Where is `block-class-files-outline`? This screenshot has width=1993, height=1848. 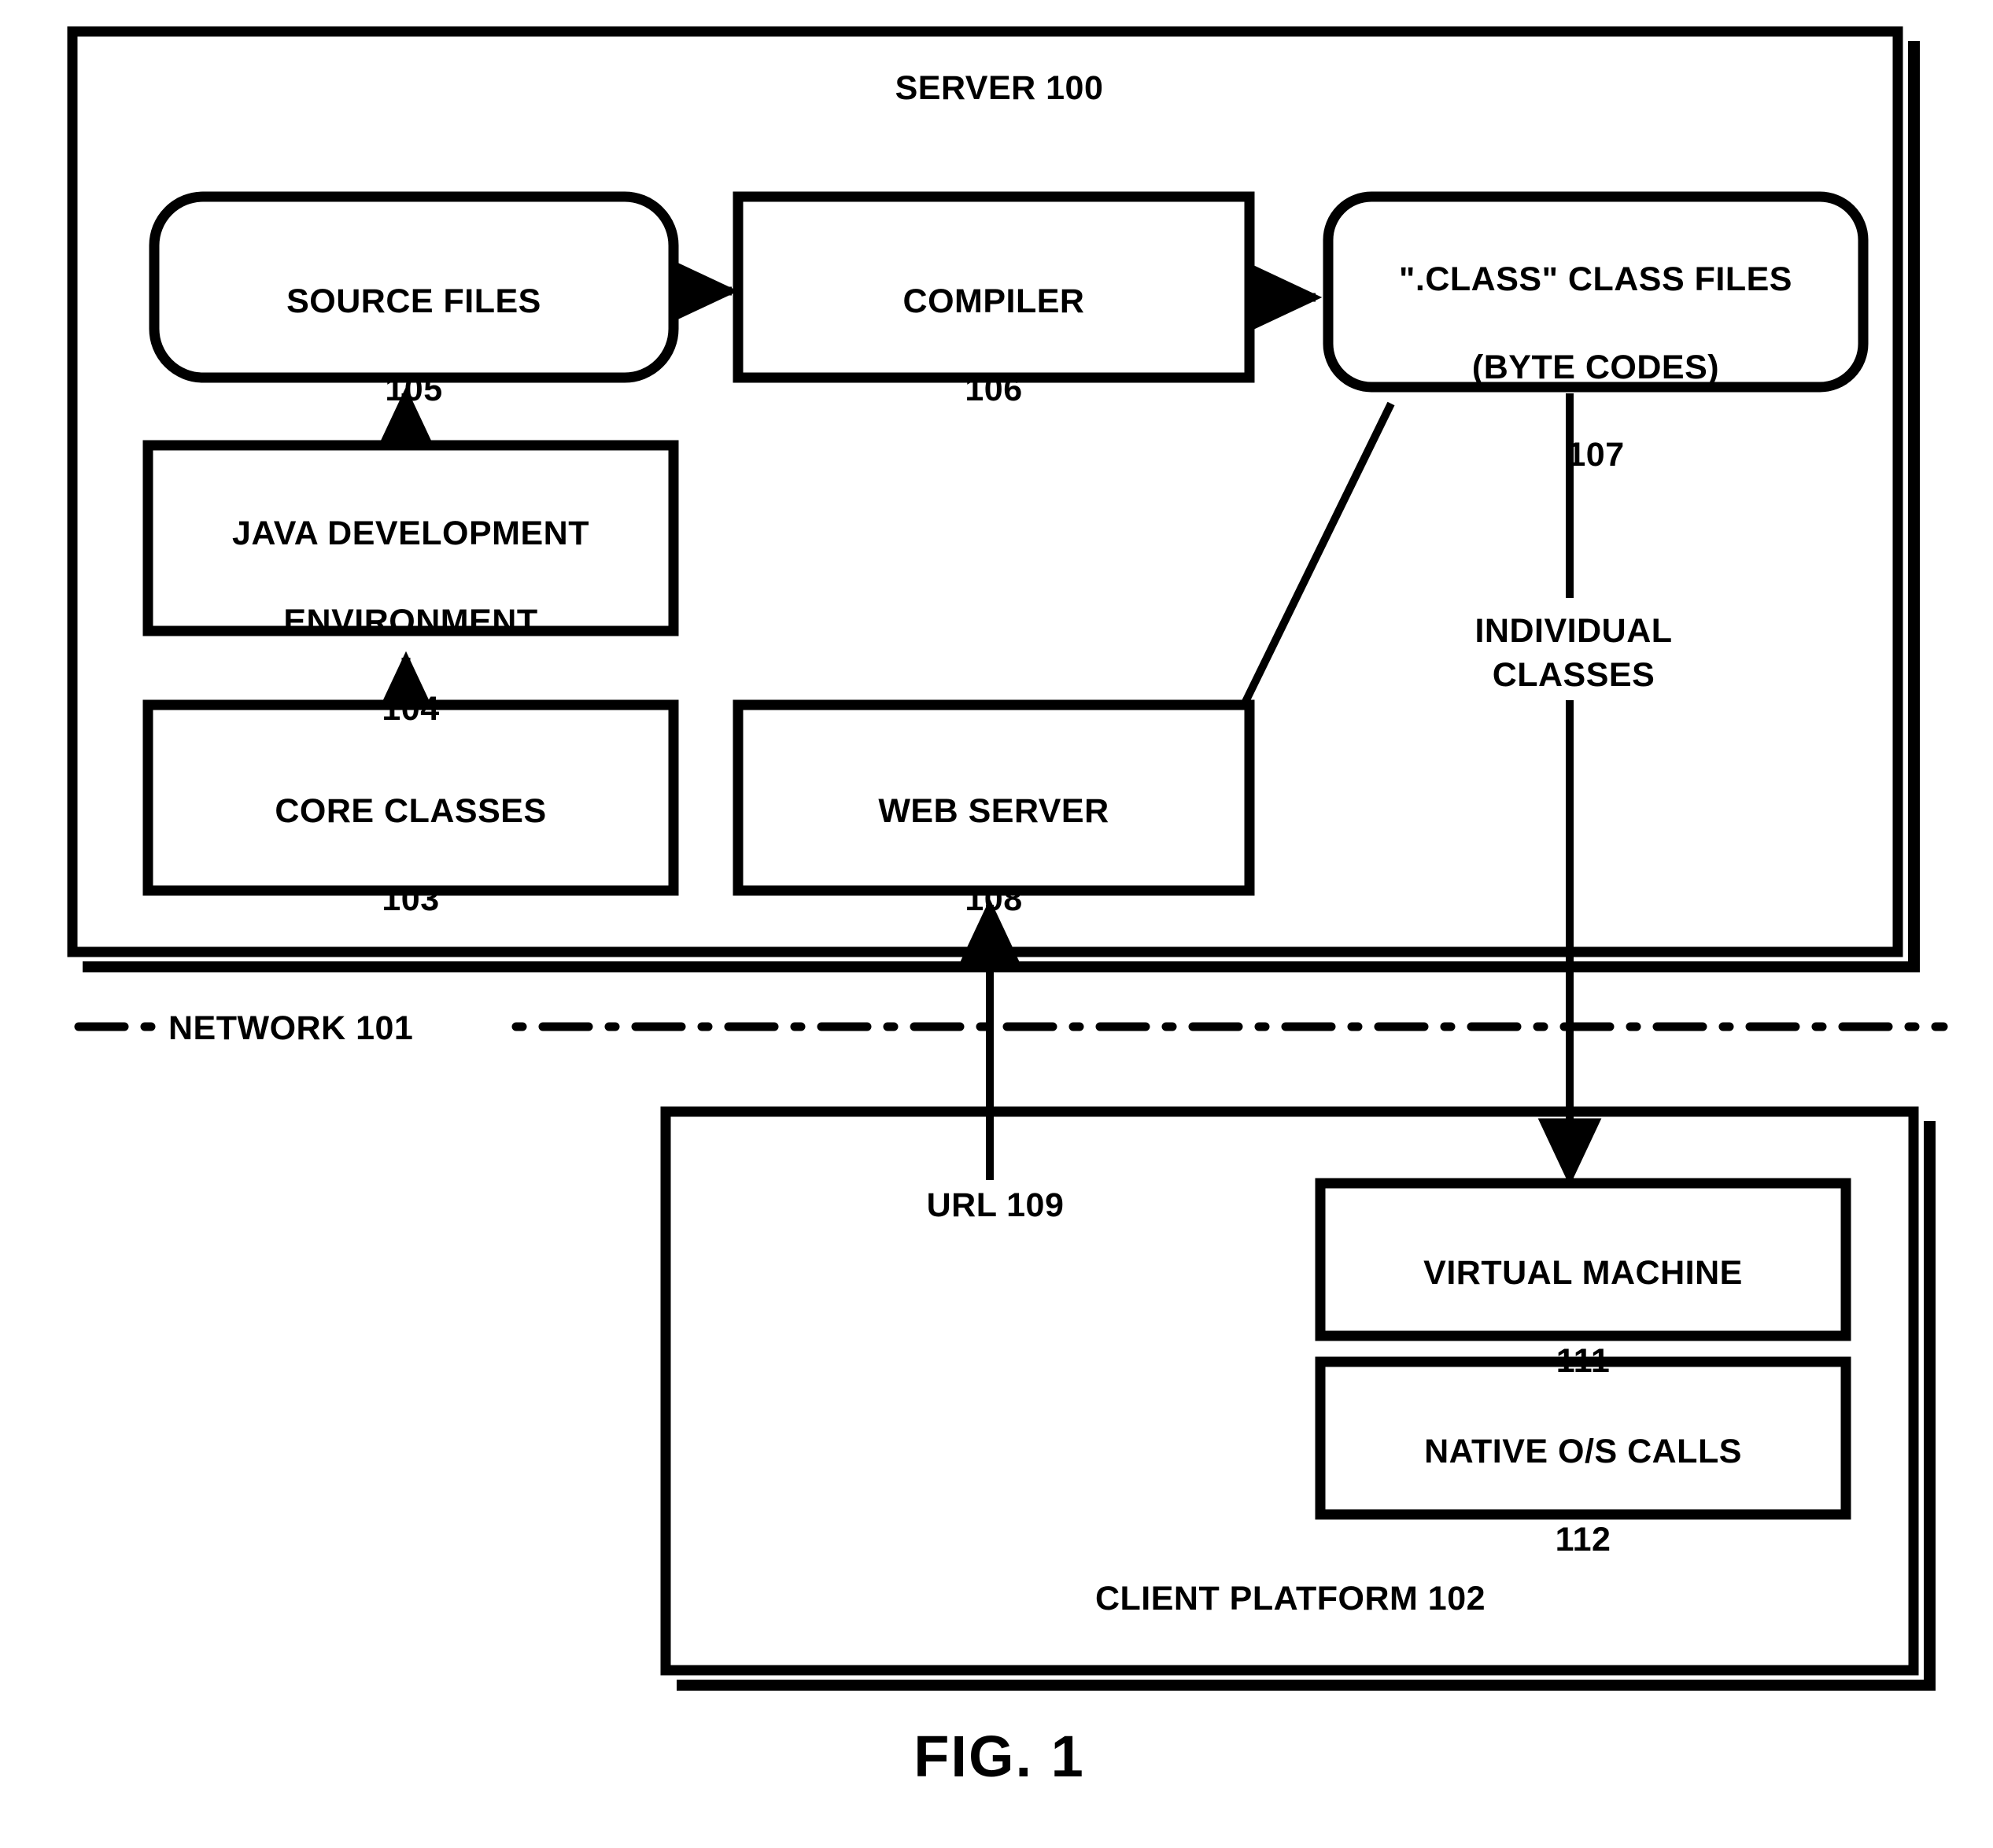 block-class-files-outline is located at coordinates (1596, 292).